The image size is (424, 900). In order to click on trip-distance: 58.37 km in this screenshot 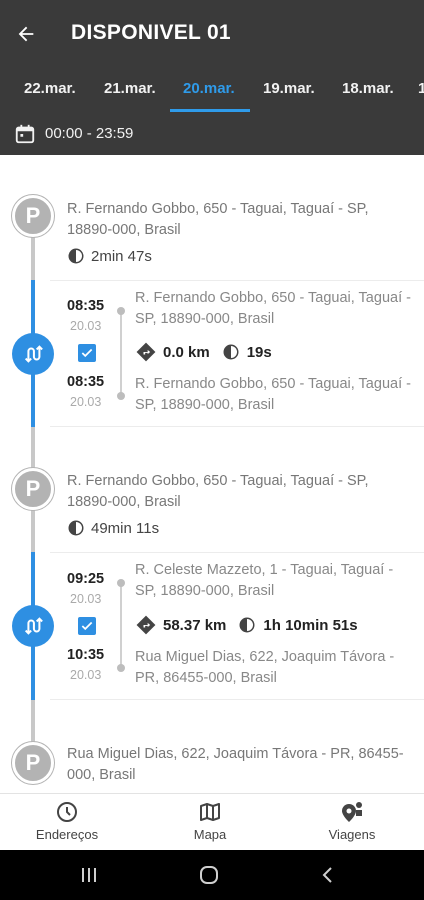, I will do `click(181, 625)`.